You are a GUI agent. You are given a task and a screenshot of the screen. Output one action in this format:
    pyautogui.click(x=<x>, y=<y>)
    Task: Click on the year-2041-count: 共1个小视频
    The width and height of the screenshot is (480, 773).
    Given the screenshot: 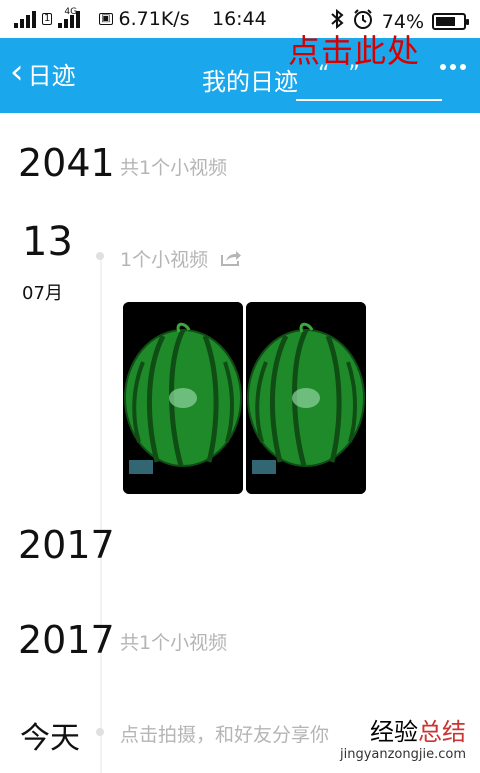 What is the action you would take?
    pyautogui.click(x=173, y=166)
    